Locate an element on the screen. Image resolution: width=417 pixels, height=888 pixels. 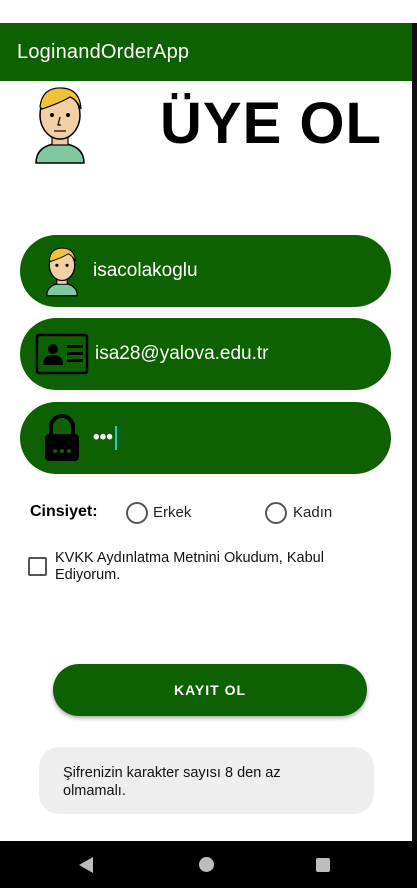
system-nav-bar is located at coordinates (208, 864).